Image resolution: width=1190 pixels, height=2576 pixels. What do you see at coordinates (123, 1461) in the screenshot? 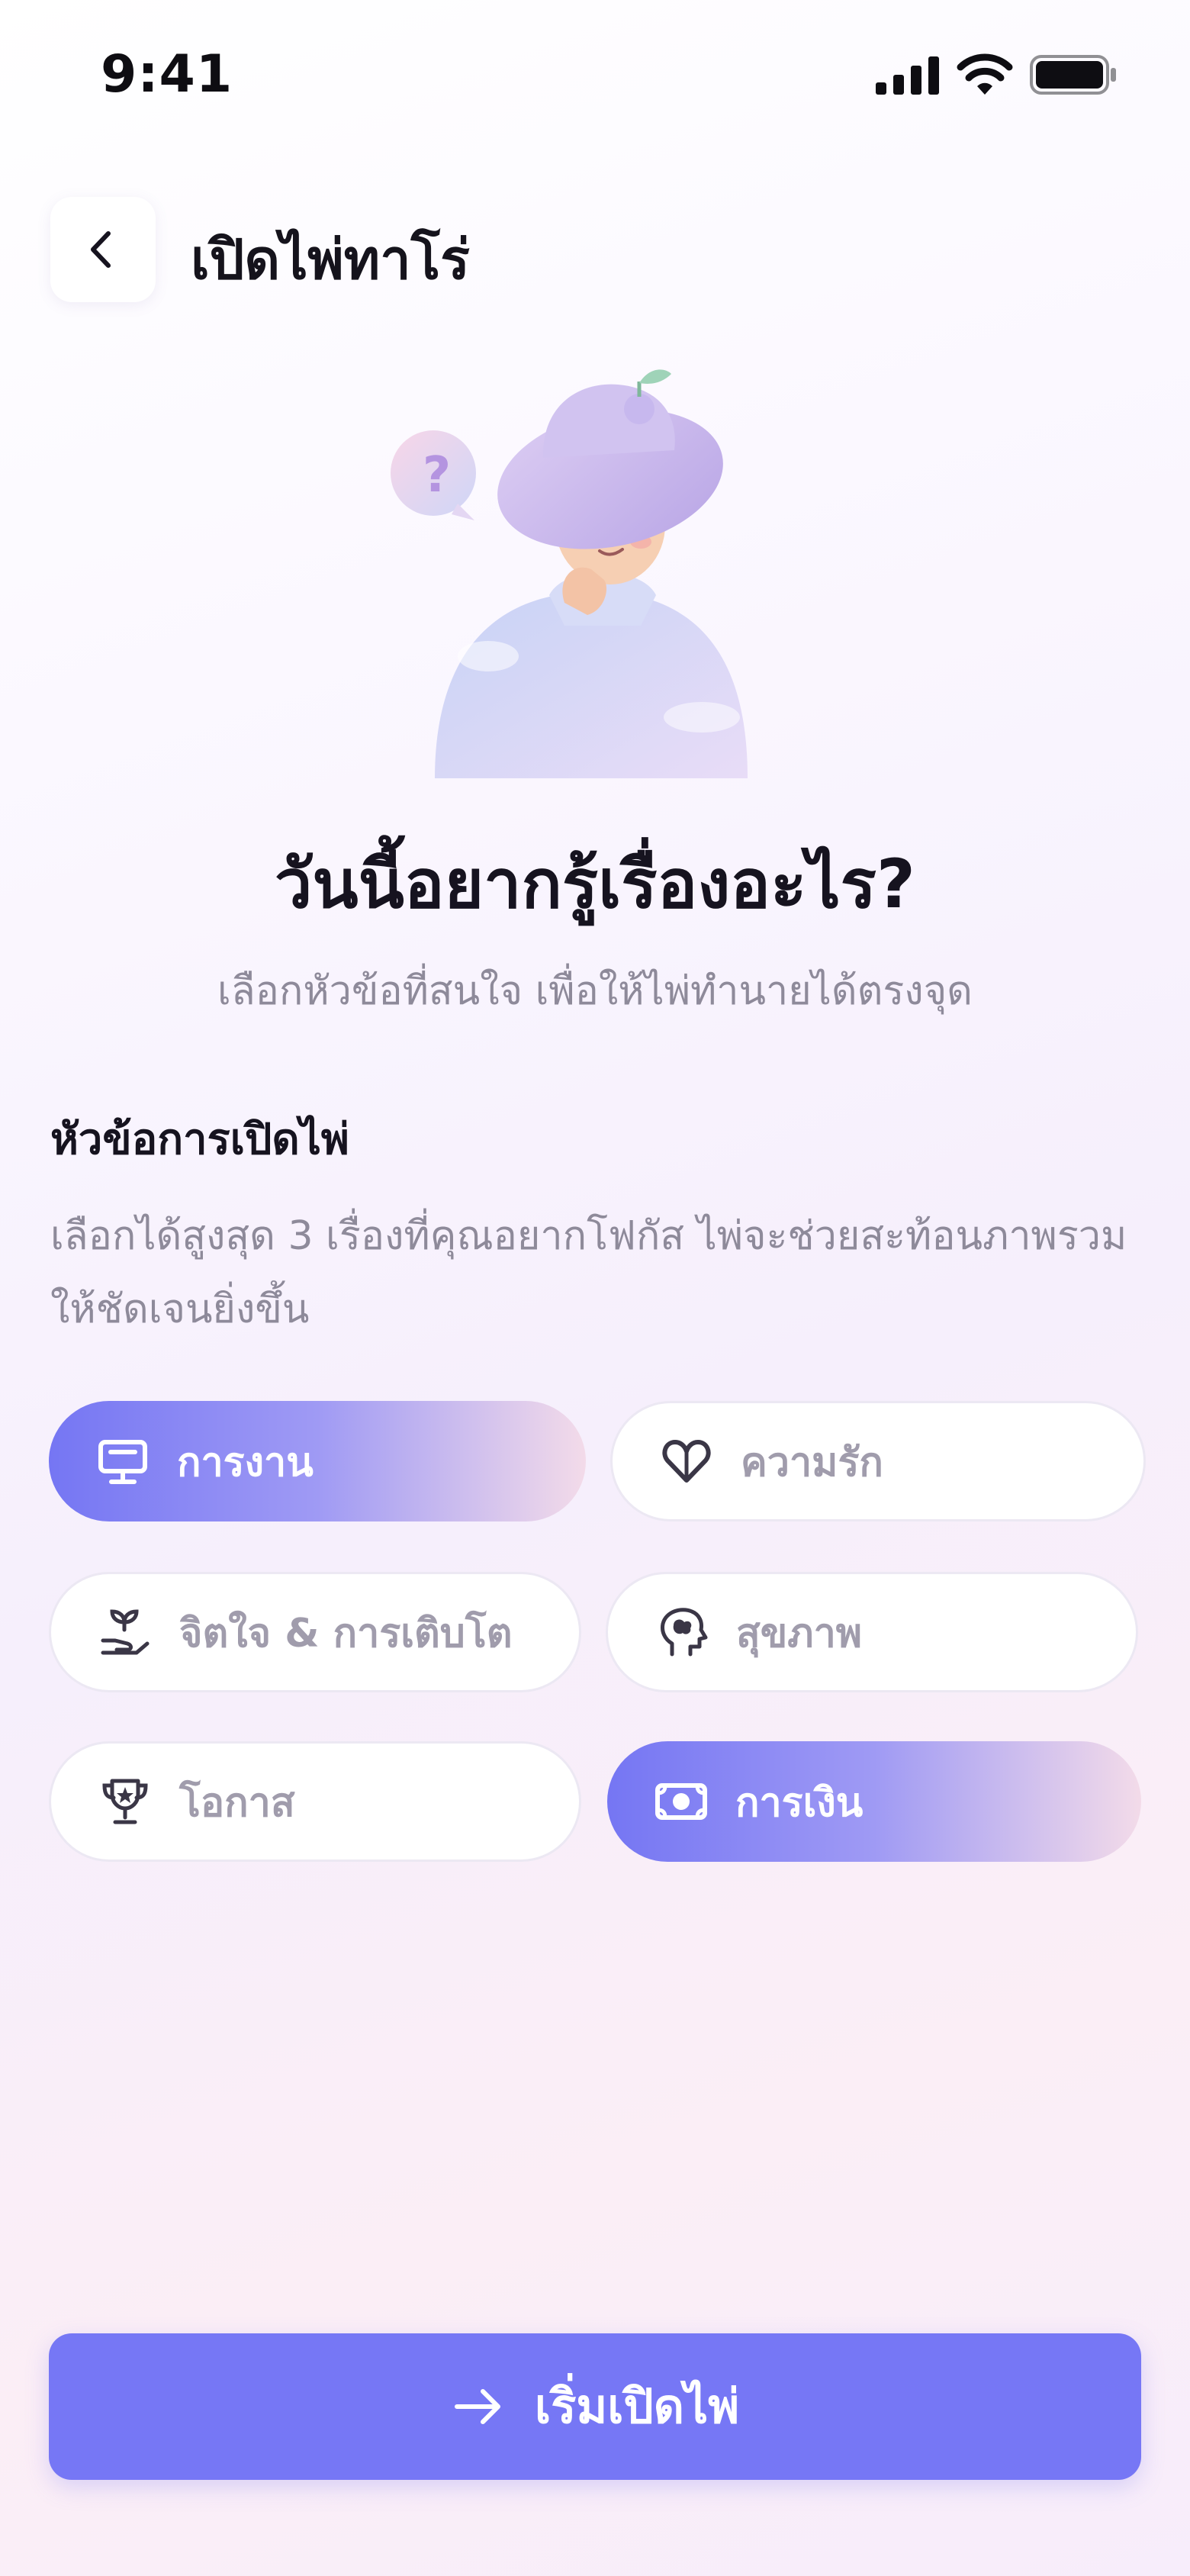
I see `monitor-icon` at bounding box center [123, 1461].